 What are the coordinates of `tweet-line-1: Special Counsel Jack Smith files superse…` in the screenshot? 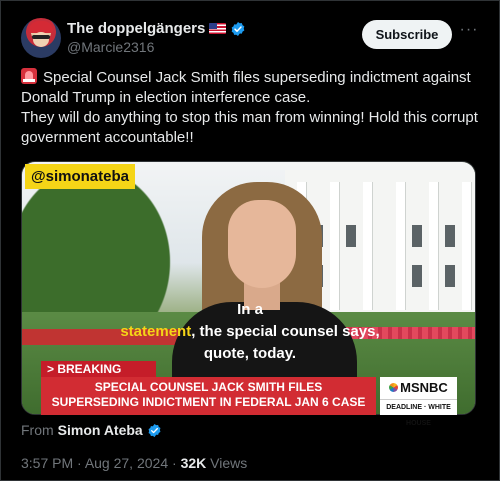 It's located at (252, 88).